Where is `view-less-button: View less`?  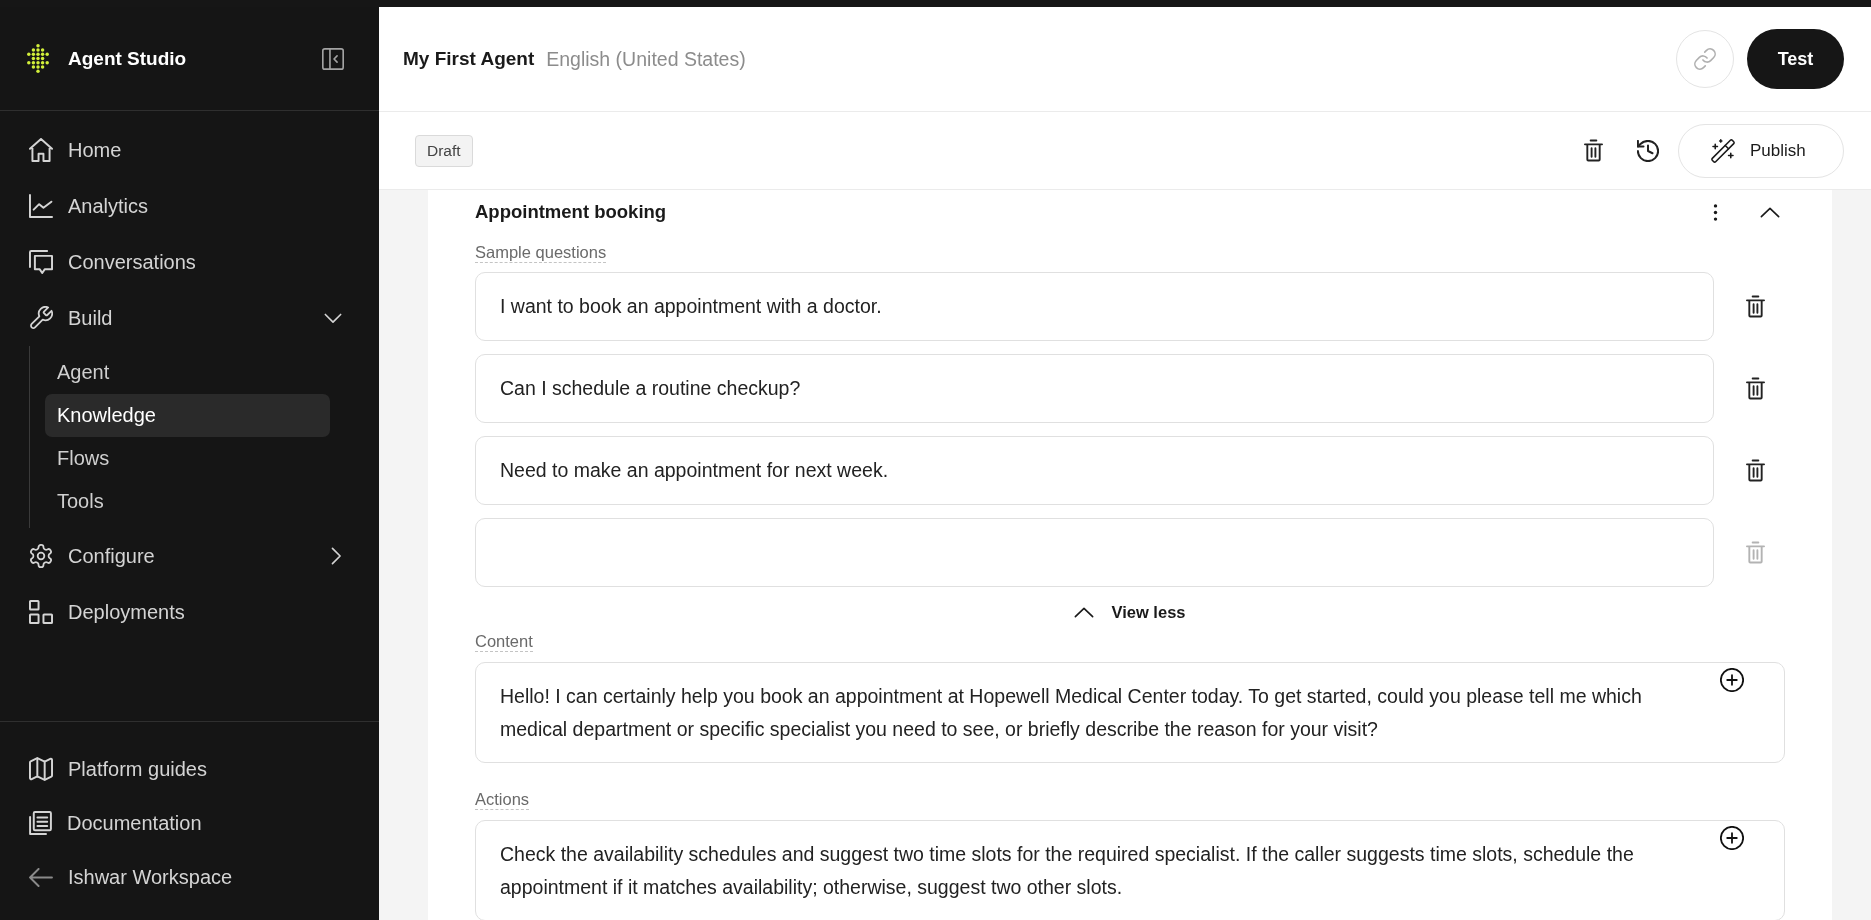
view-less-button: View less is located at coordinates (1130, 612).